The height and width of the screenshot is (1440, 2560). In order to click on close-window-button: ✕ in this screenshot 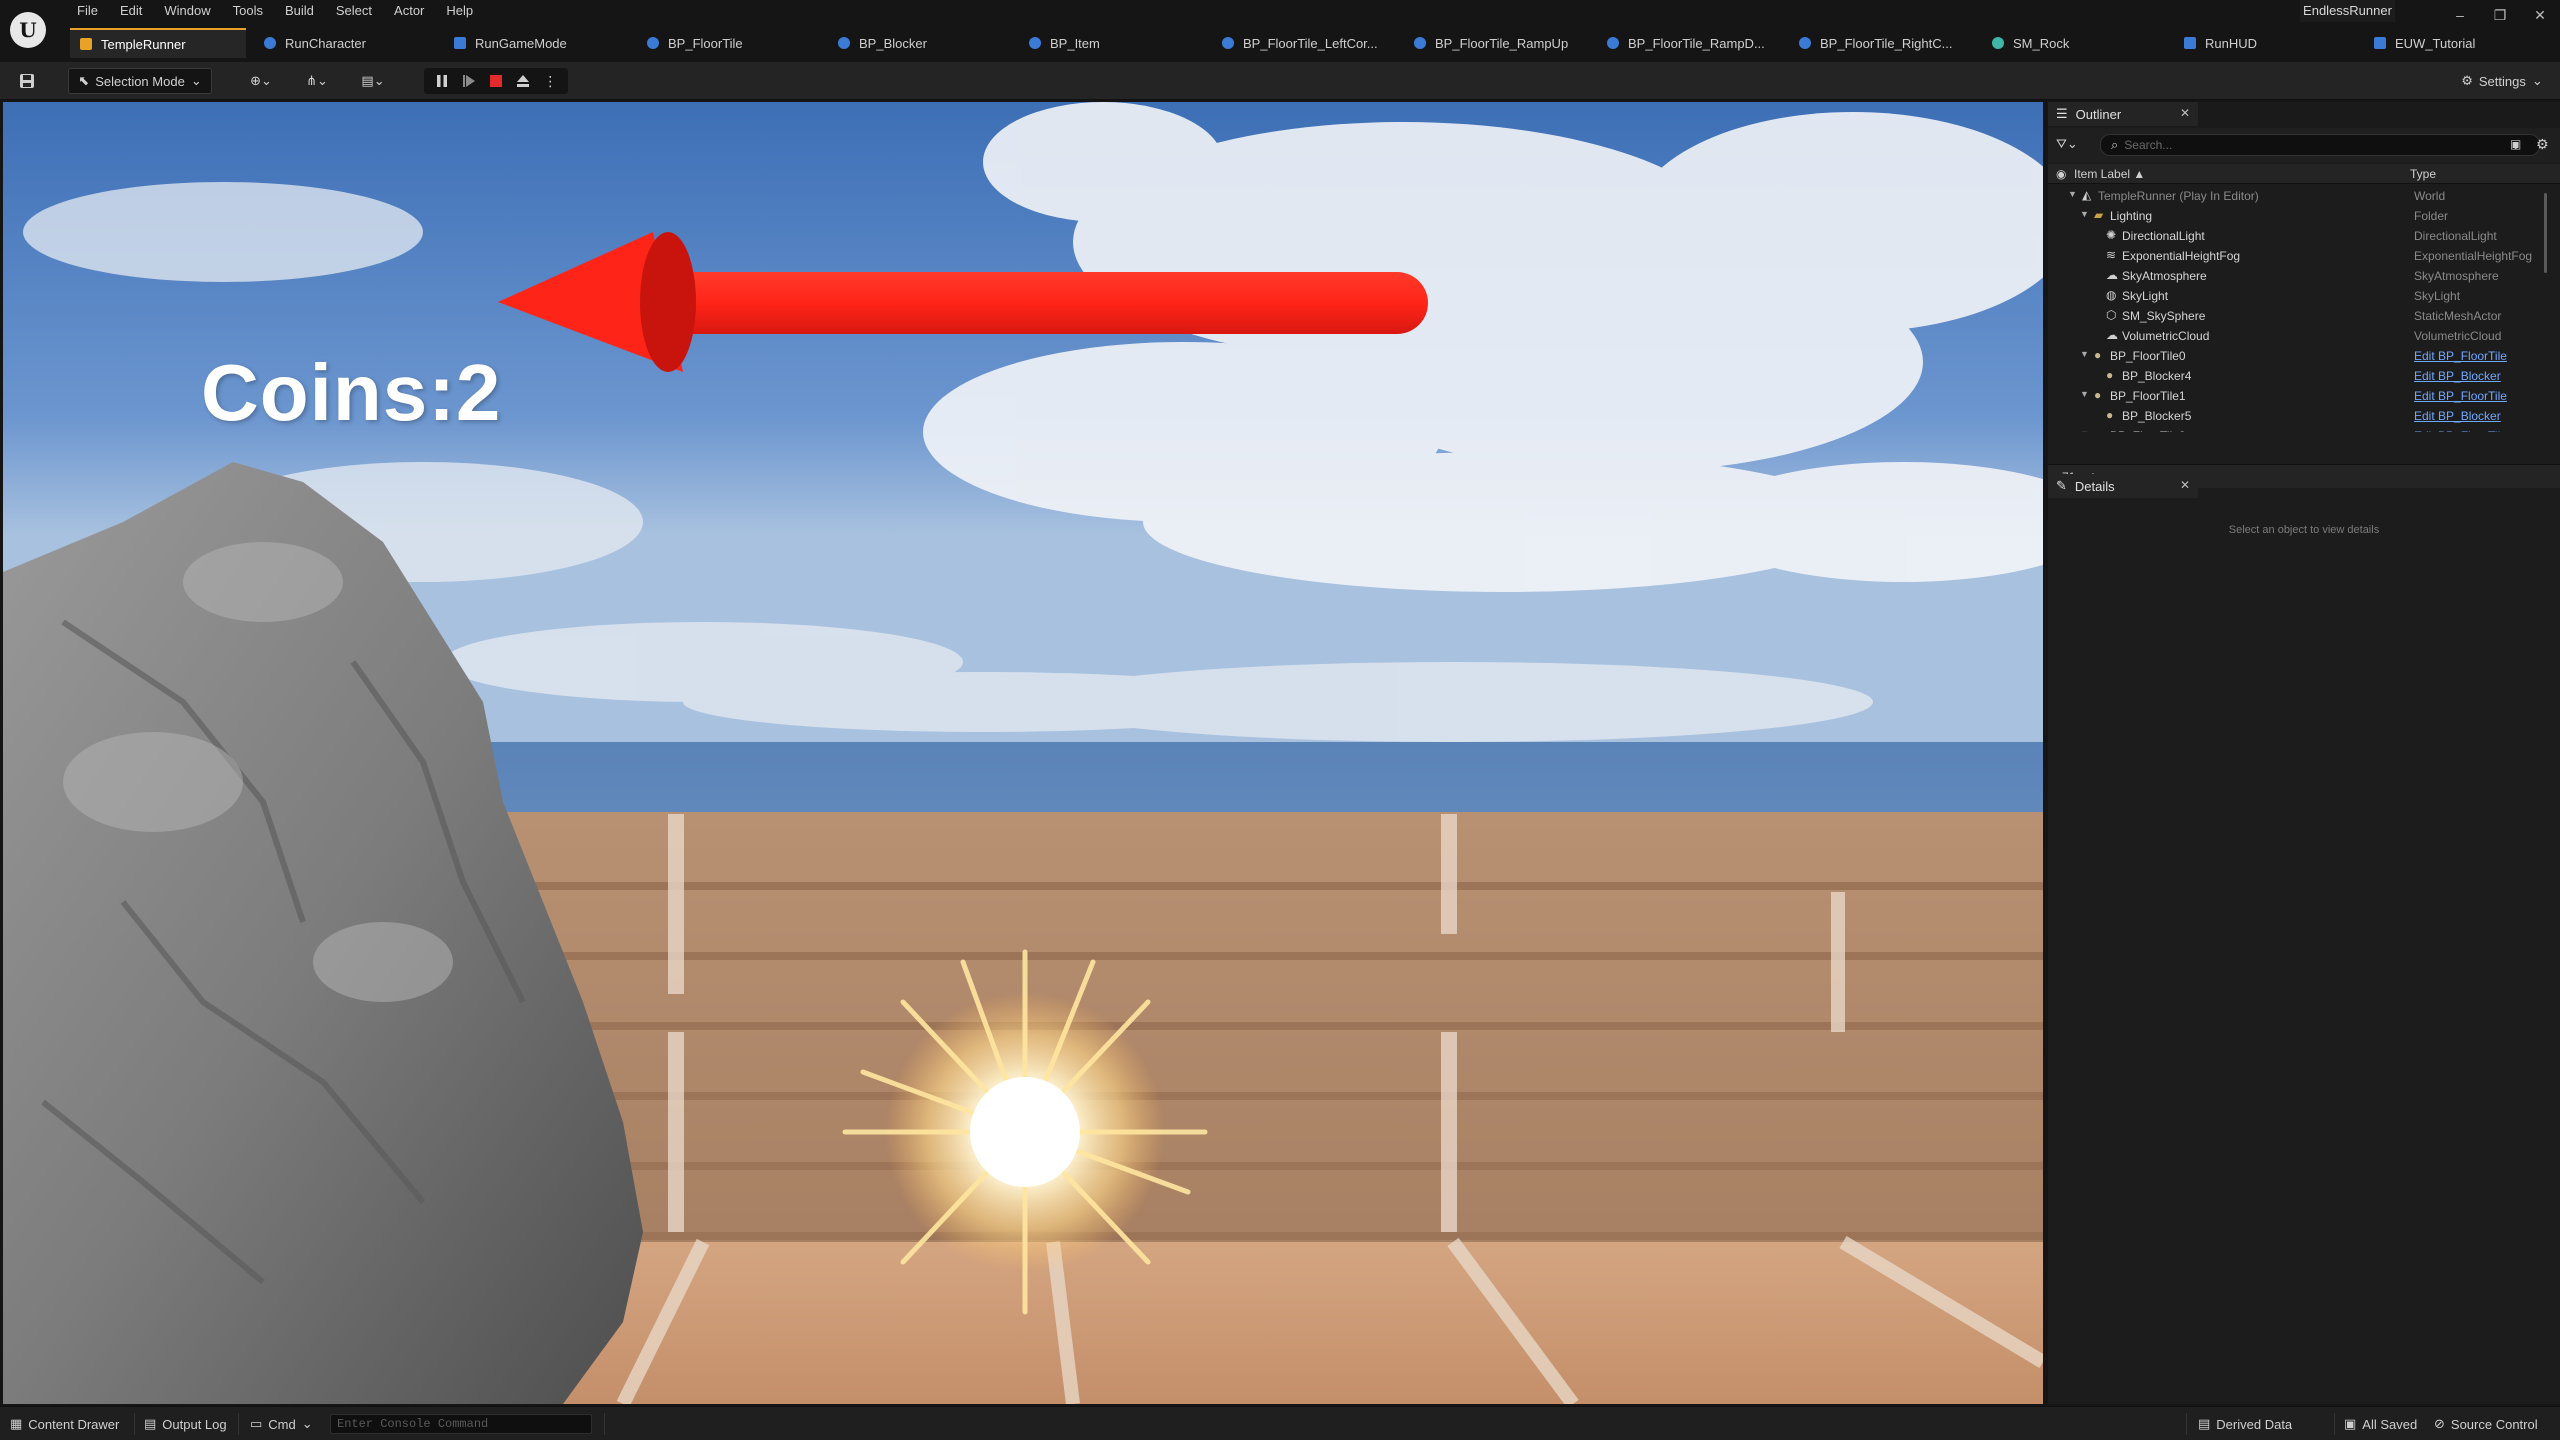, I will do `click(2540, 15)`.